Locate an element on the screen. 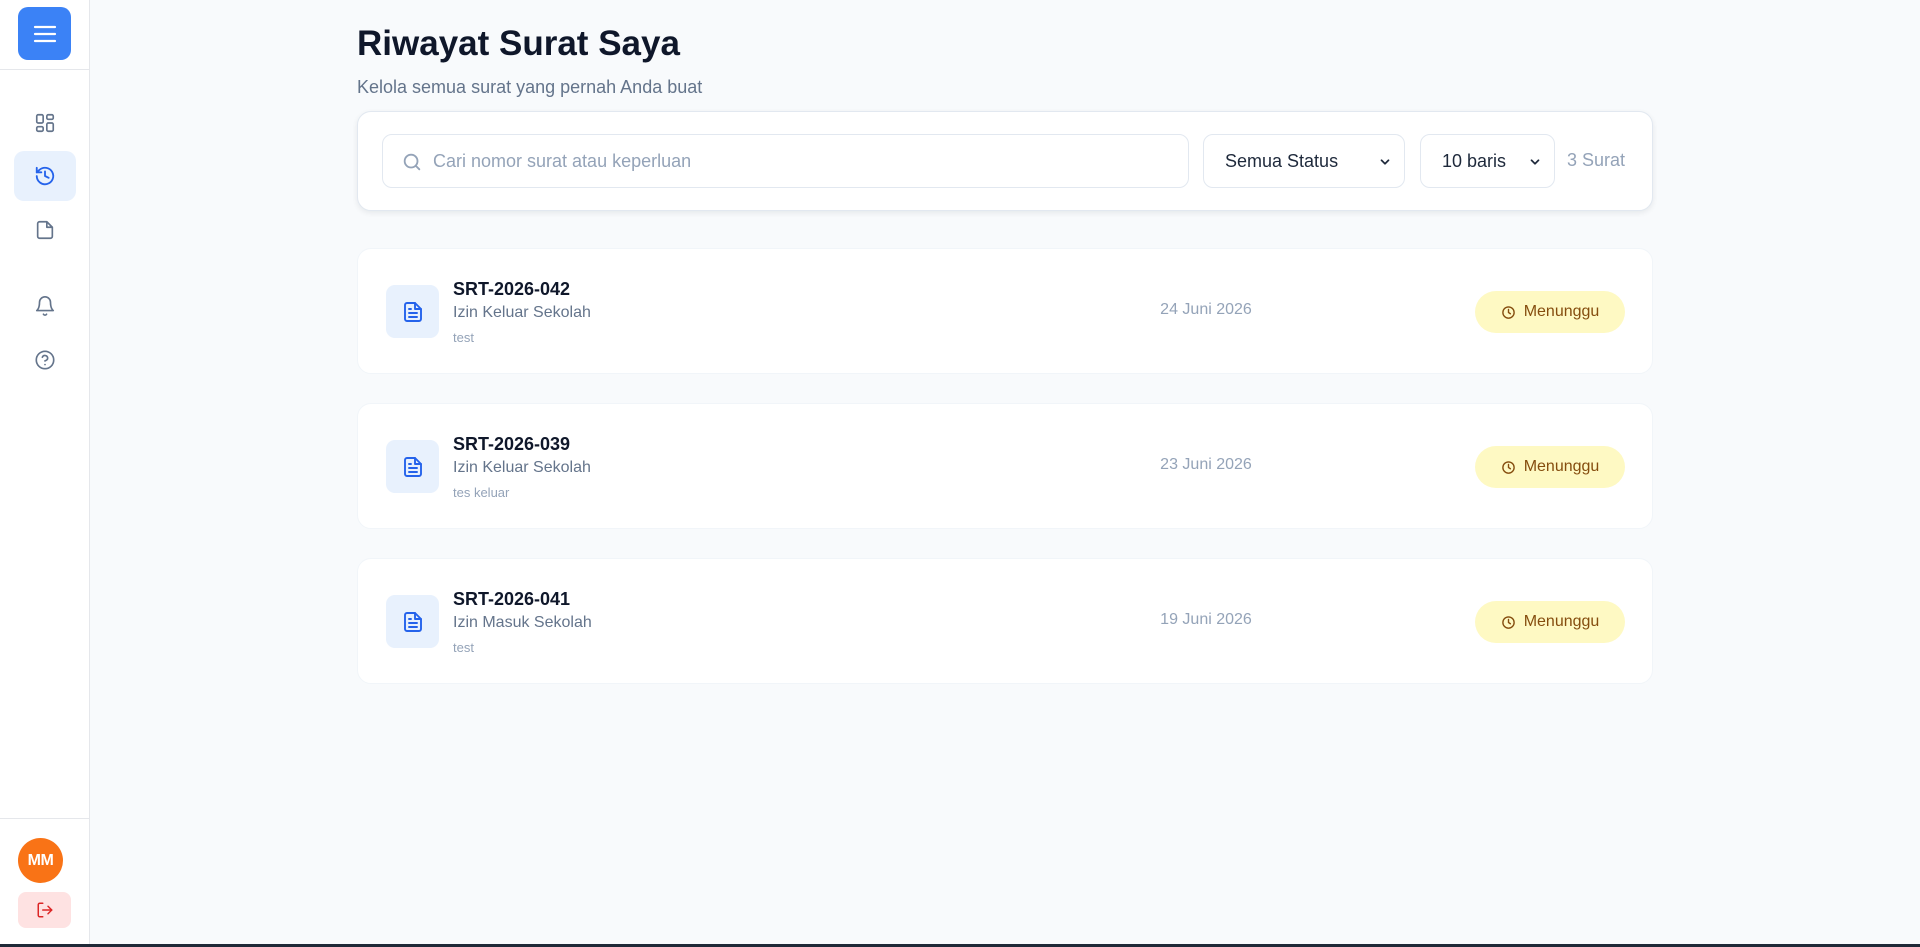 Image resolution: width=1920 pixels, height=947 pixels. page-subtitle: Kelola semua surat yang pernah Anda buat is located at coordinates (530, 87).